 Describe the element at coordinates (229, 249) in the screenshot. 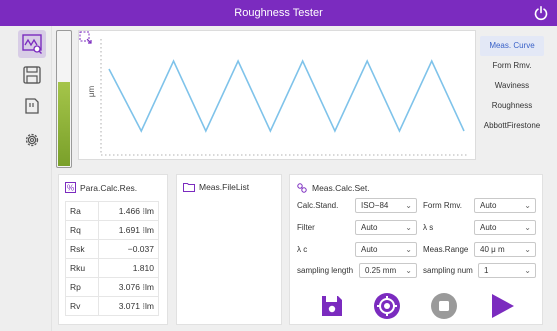

I see `file-list-panel: Meas.FileList` at that location.